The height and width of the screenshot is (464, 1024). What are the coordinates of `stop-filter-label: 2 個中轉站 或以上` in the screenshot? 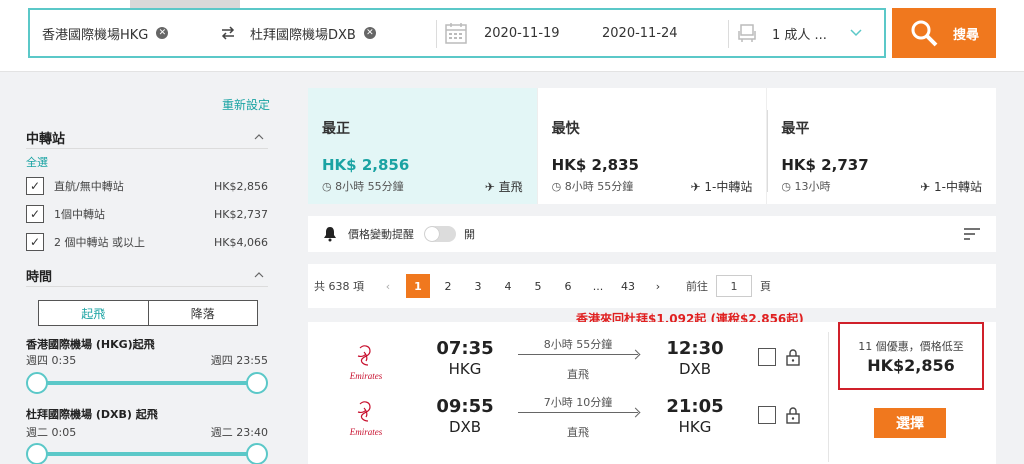 It's located at (99, 242).